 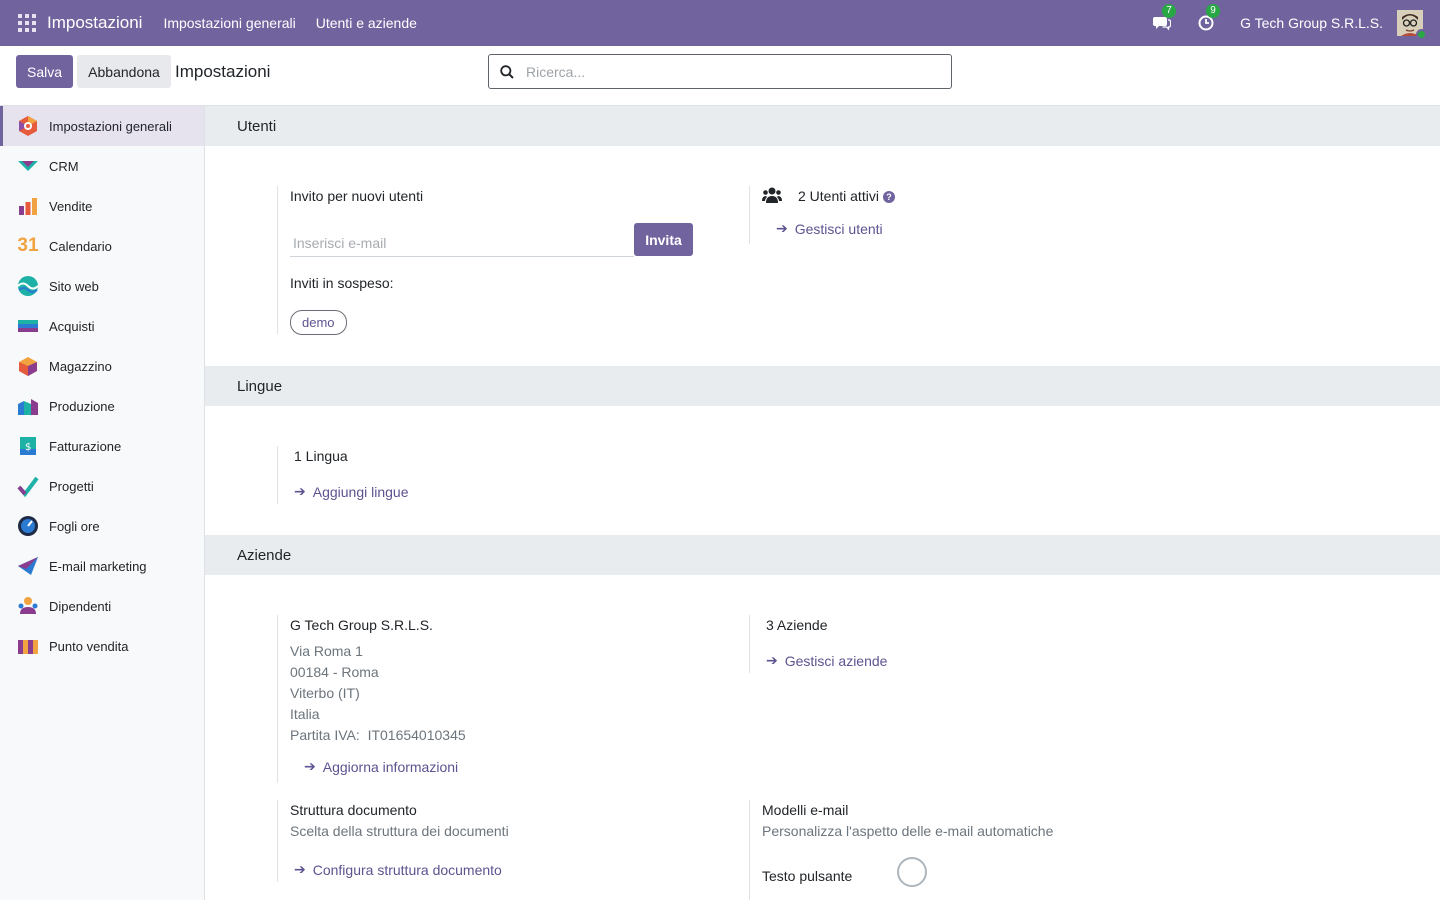 I want to click on sidebar-item-label: Punto vendita, so click(x=89, y=646).